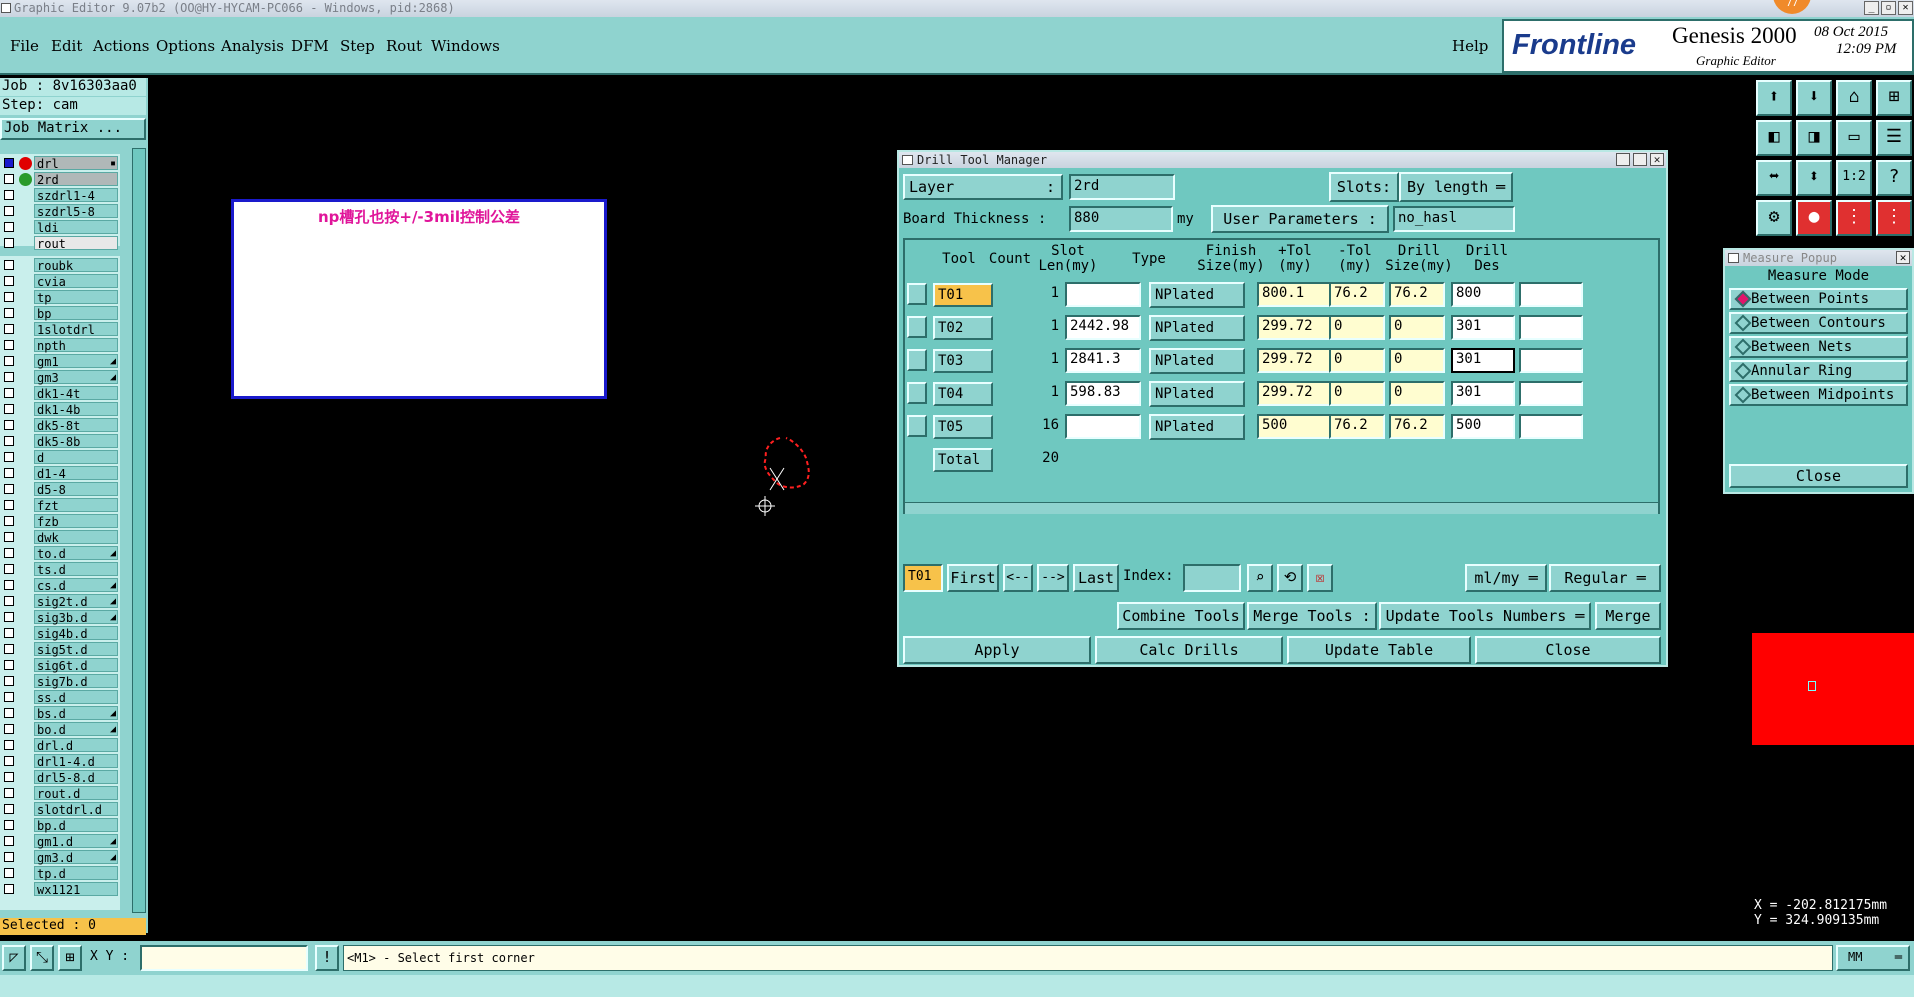  Describe the element at coordinates (60, 179) in the screenshot. I see `layer-row: 2rd` at that location.